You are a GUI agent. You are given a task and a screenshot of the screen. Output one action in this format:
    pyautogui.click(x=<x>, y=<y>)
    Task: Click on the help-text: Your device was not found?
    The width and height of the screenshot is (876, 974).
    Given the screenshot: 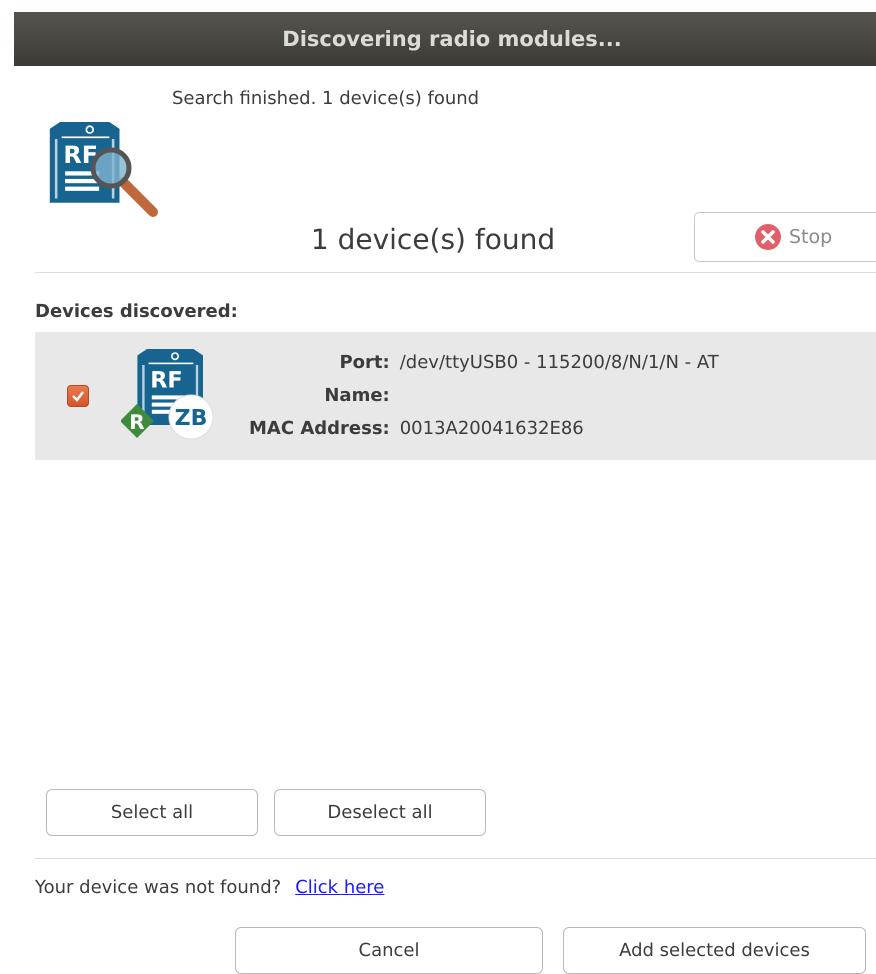 What is the action you would take?
    pyautogui.click(x=158, y=887)
    